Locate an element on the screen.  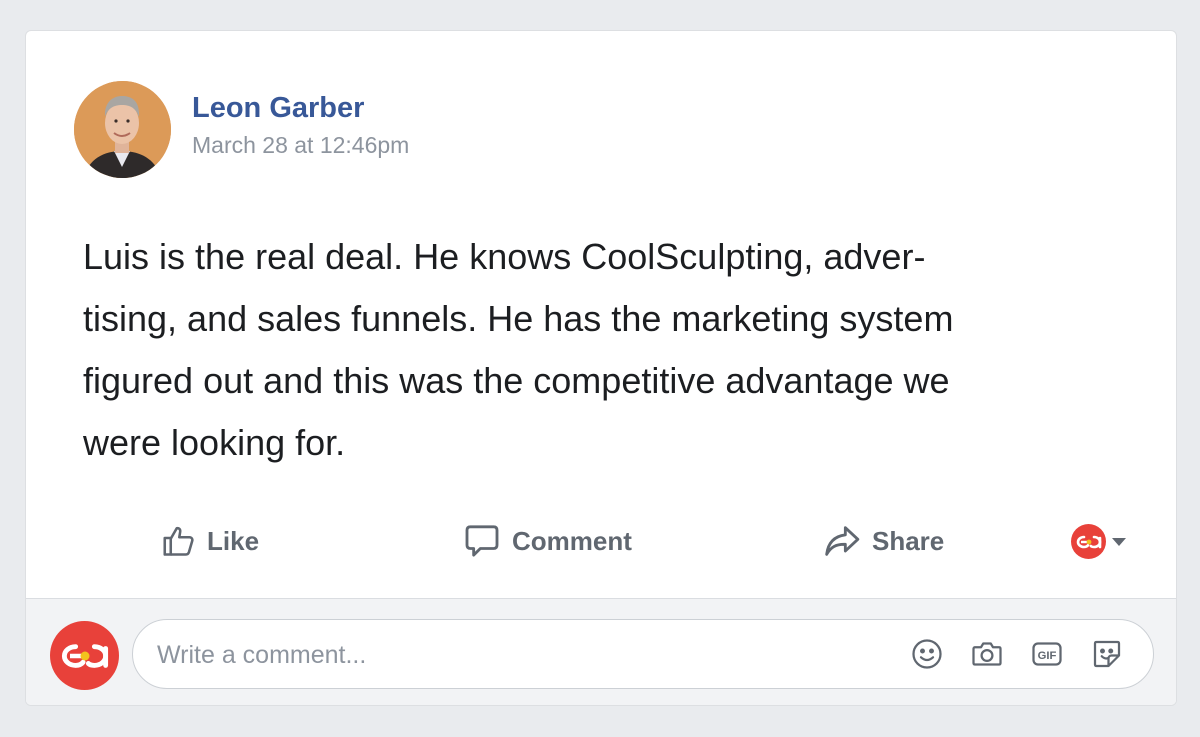
author-name: Leon Garber is located at coordinates (278, 108).